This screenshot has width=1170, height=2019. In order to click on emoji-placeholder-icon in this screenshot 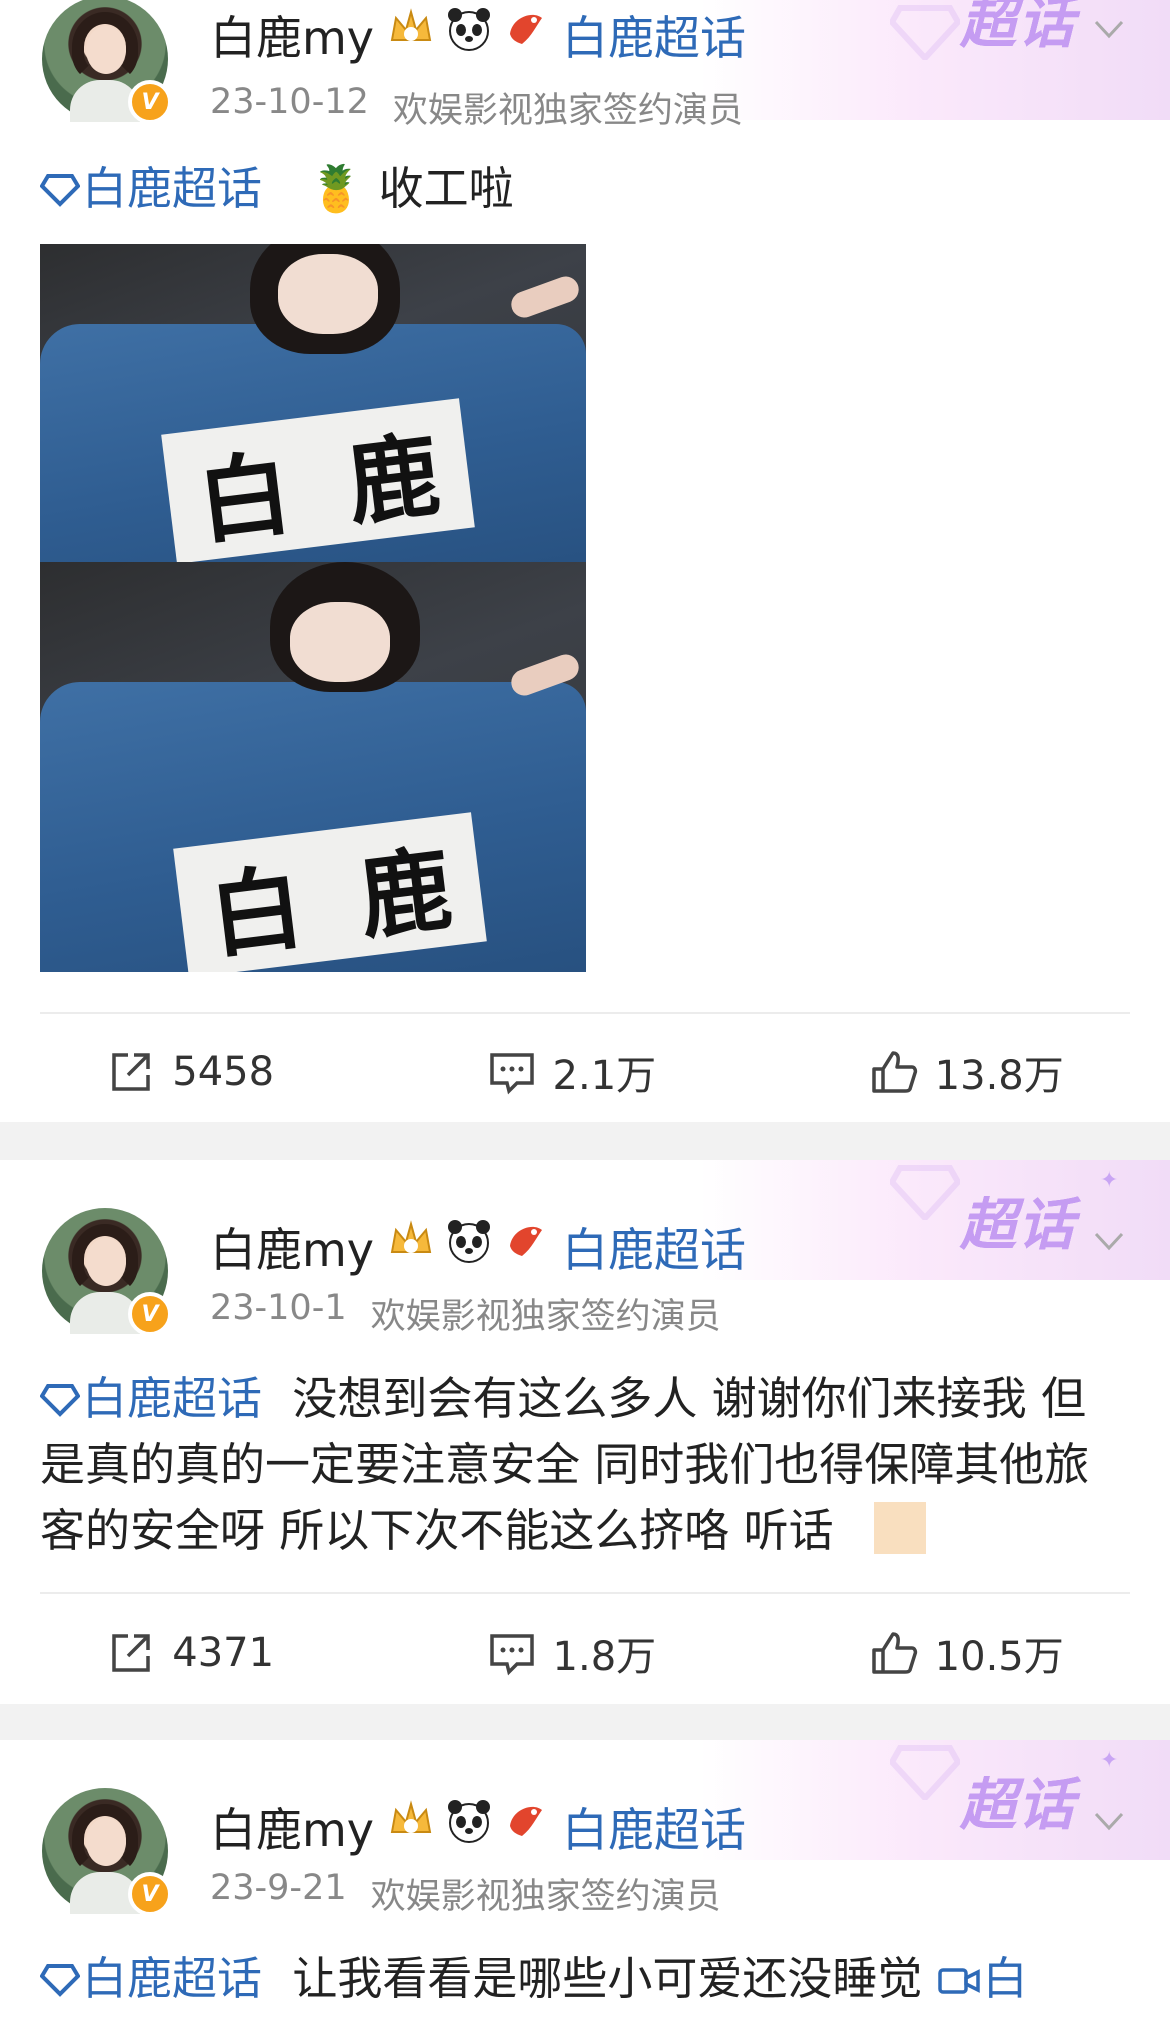, I will do `click(899, 1528)`.